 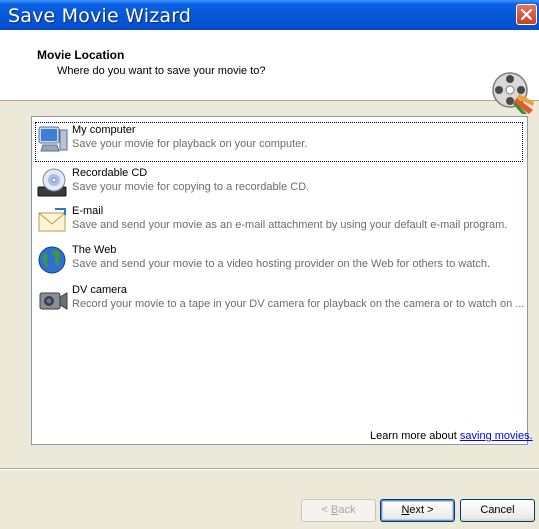 What do you see at coordinates (81, 55) in the screenshot?
I see `page-title: Movie Location` at bounding box center [81, 55].